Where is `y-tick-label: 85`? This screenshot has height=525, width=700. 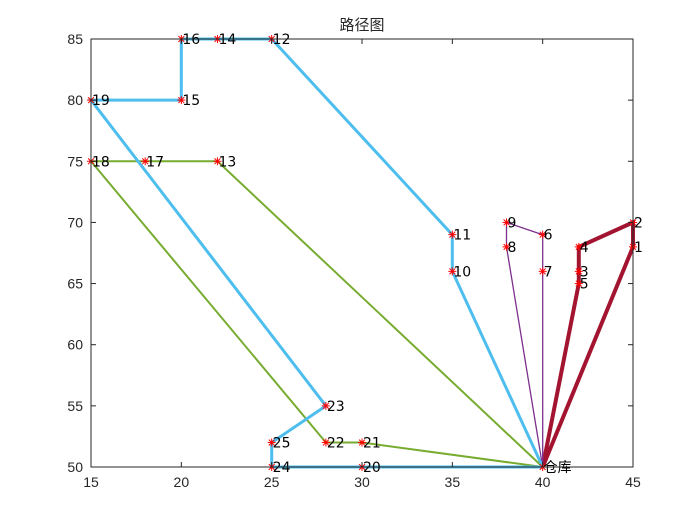
y-tick-label: 85 is located at coordinates (75, 39).